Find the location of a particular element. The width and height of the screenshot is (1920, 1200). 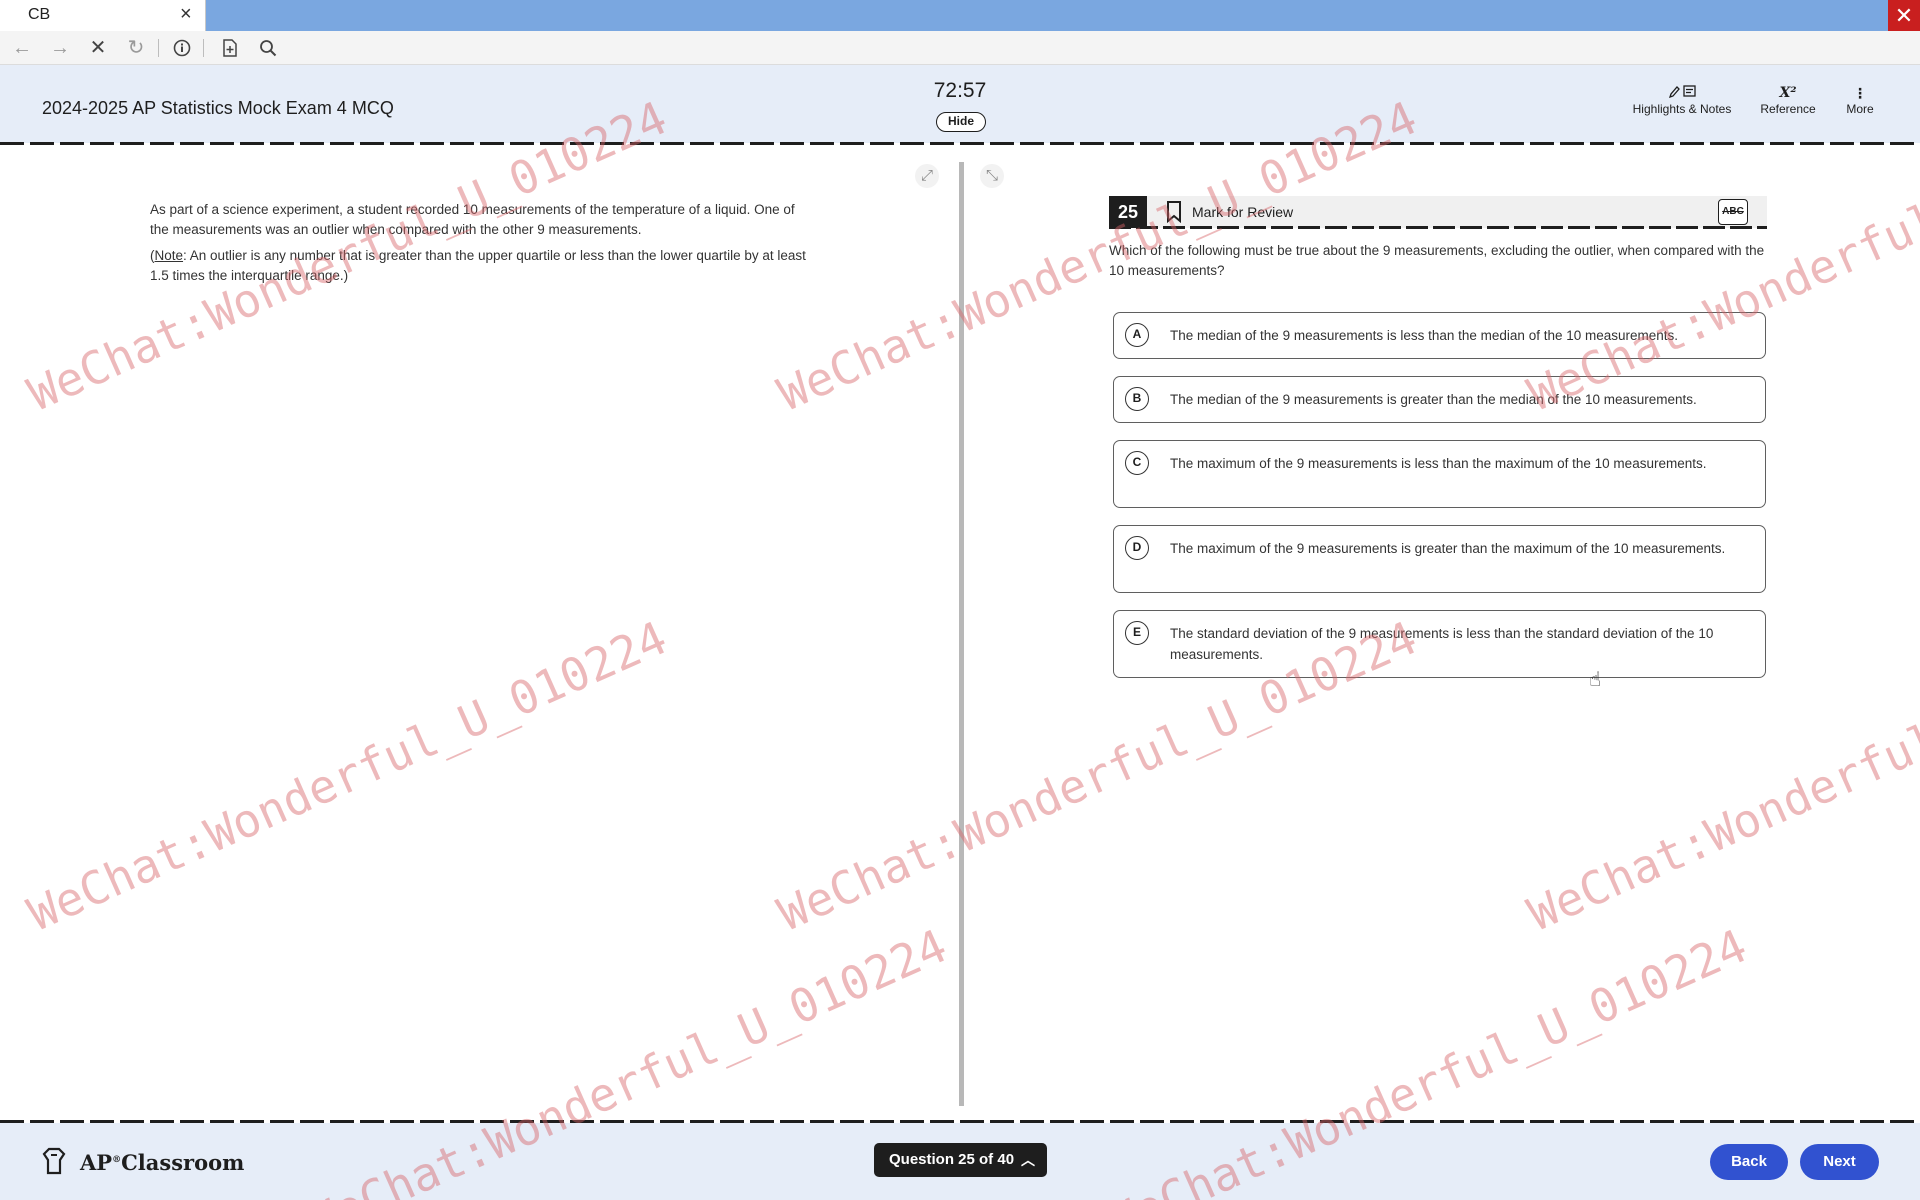

next-button: Next is located at coordinates (1839, 1162).